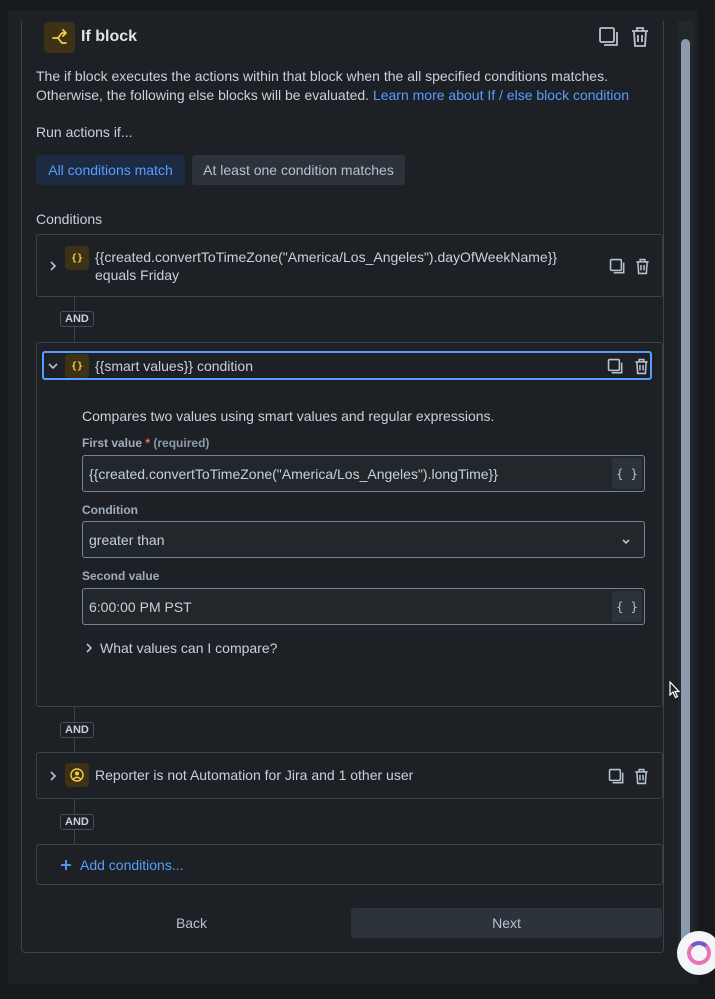 Image resolution: width=715 pixels, height=999 pixels. I want to click on user-circle-icon, so click(77, 775).